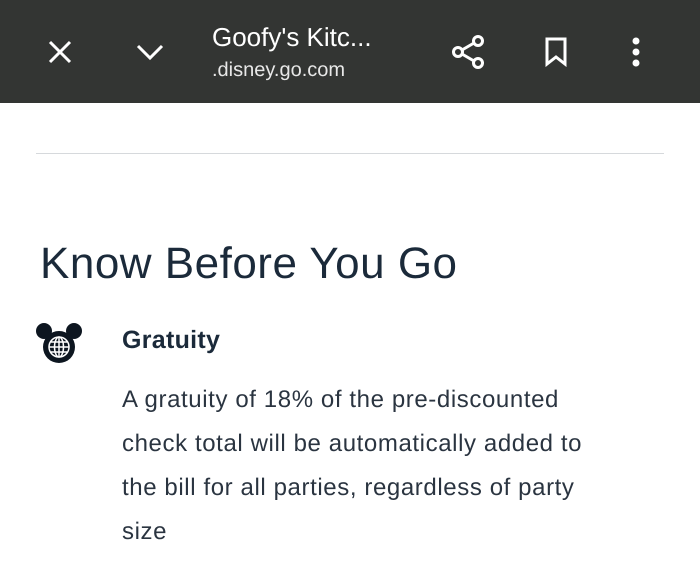 The image size is (700, 574). What do you see at coordinates (59, 343) in the screenshot?
I see `mickey-globe-icon` at bounding box center [59, 343].